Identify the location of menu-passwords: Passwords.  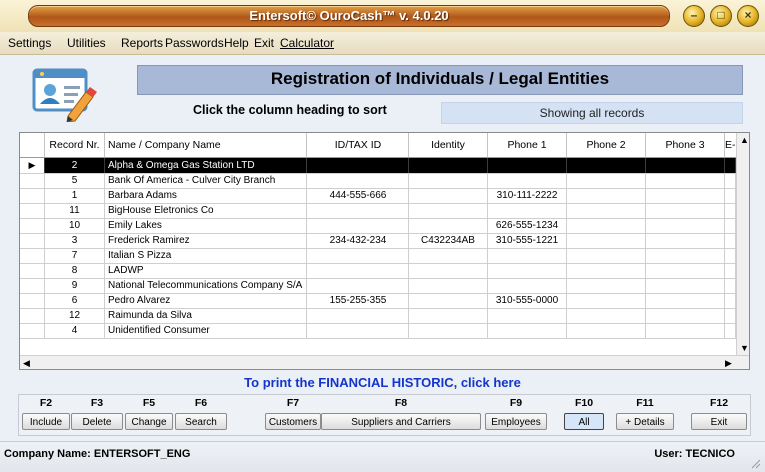
(194, 43).